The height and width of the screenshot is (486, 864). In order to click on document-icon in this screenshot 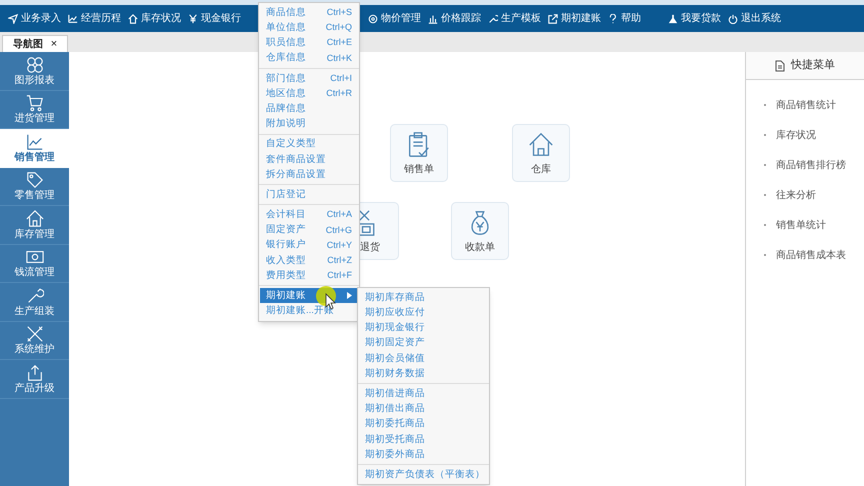, I will do `click(780, 66)`.